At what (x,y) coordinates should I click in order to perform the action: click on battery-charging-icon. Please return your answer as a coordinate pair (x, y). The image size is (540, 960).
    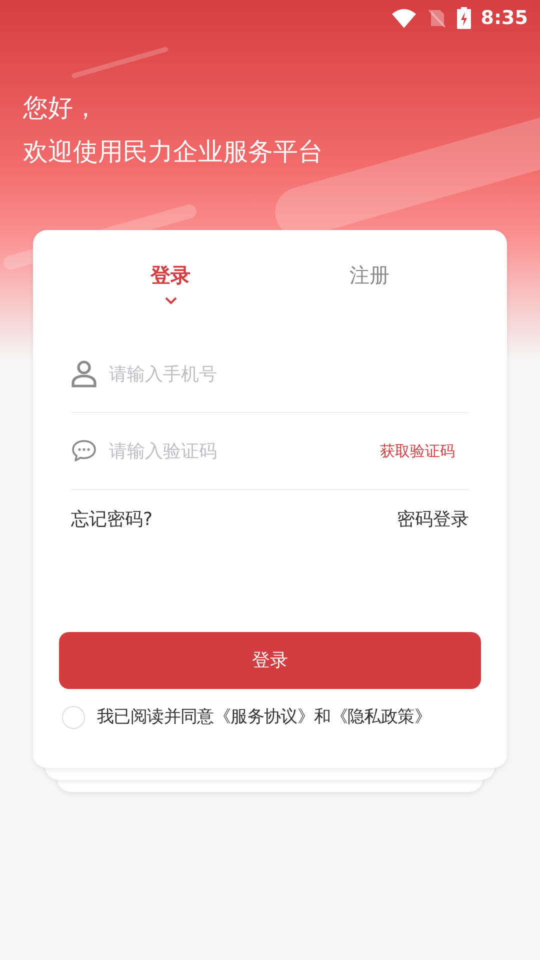
    Looking at the image, I should click on (463, 18).